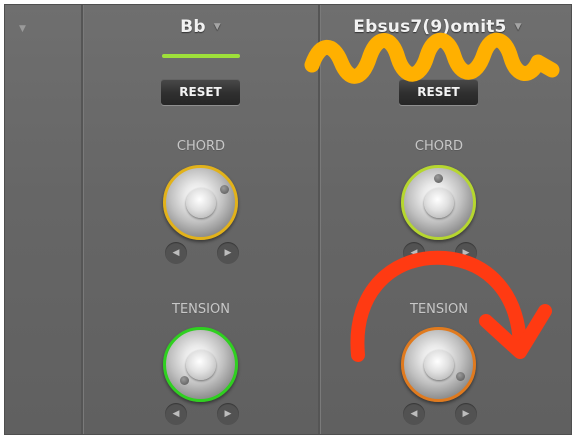 The height and width of the screenshot is (439, 576). What do you see at coordinates (430, 27) in the screenshot?
I see `chord-name: Ebsus7(9)omit5` at bounding box center [430, 27].